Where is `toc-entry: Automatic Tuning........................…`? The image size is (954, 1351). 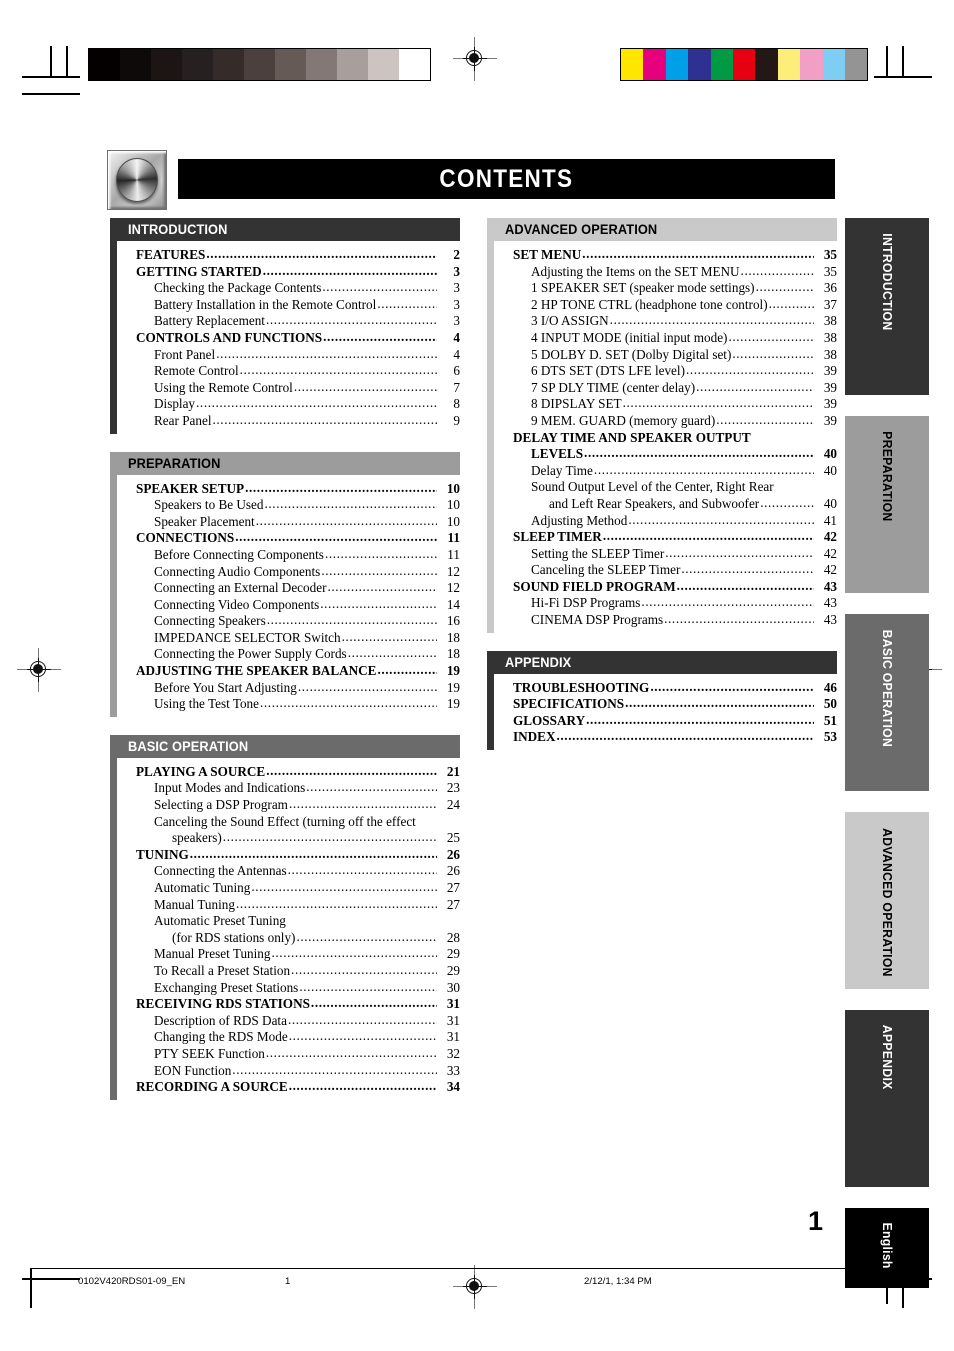
toc-entry: Automatic Tuning........................… is located at coordinates (285, 888).